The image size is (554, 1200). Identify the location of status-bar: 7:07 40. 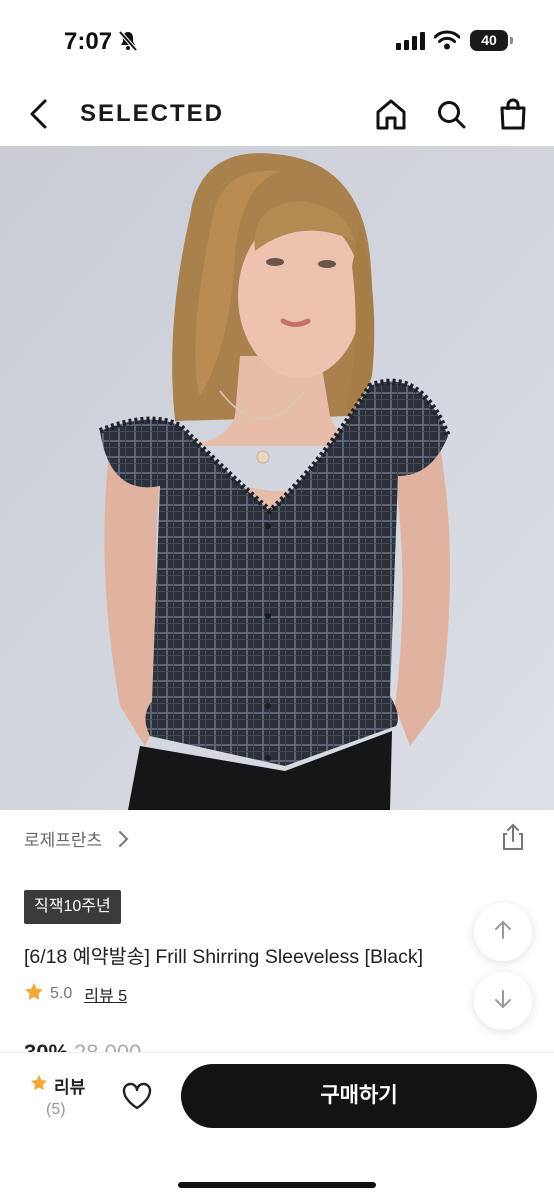
(277, 40).